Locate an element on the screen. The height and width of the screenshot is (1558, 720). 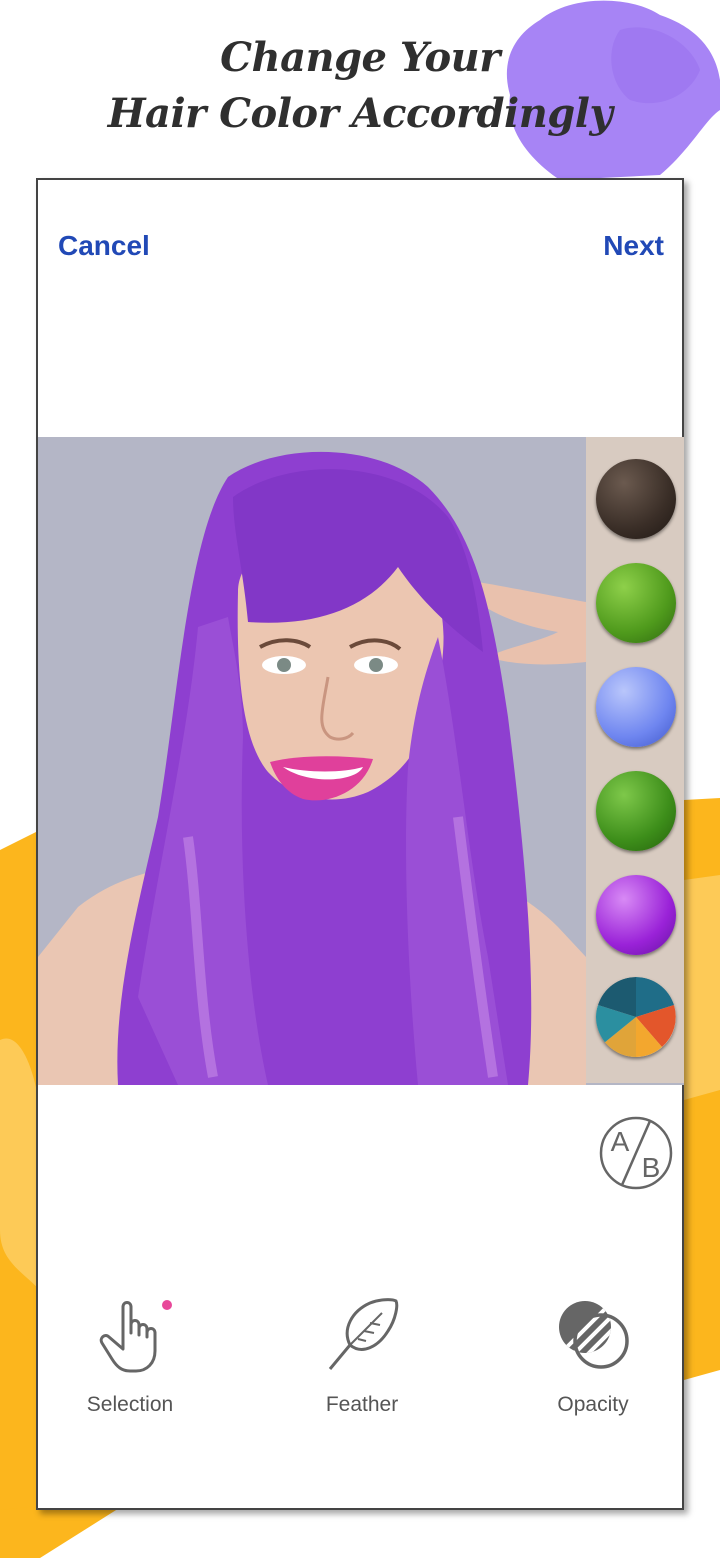
top-bar: Cancel Next is located at coordinates (360, 250).